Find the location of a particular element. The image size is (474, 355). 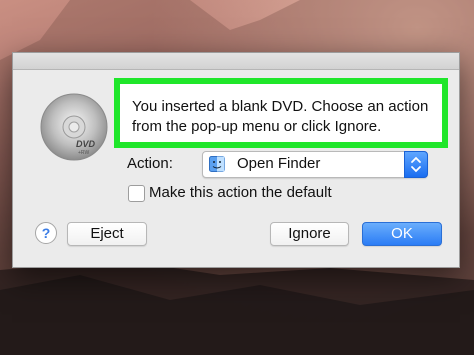

default-action-checkbox-label: Make this action the default is located at coordinates (240, 192).